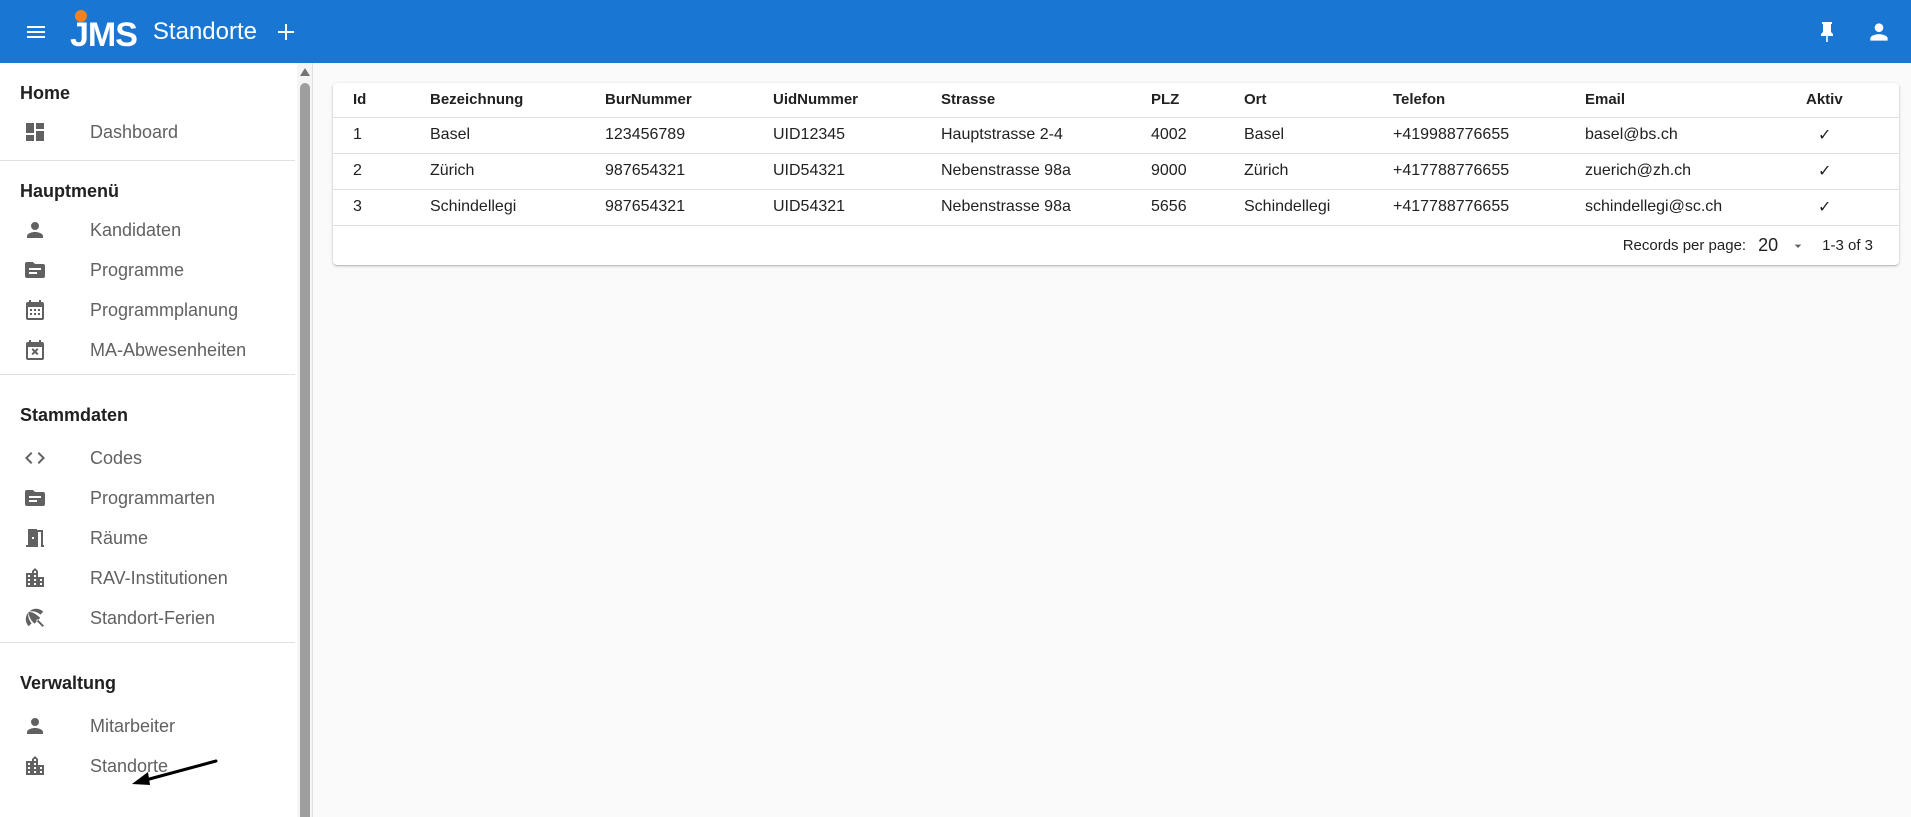 This screenshot has height=817, width=1911. What do you see at coordinates (1177, 100) in the screenshot?
I see `column-header-plz: PLZ` at bounding box center [1177, 100].